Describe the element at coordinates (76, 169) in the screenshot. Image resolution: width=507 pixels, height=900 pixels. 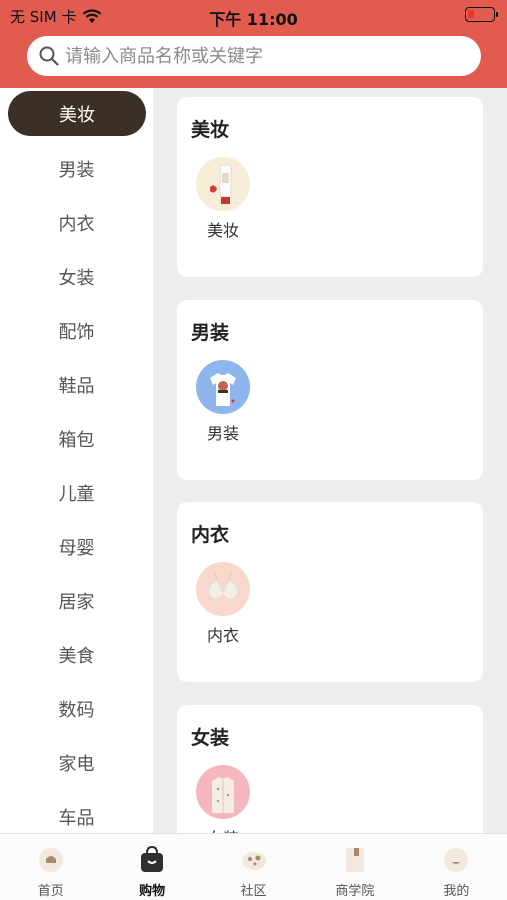
I see `sidebar-item: 男装` at that location.